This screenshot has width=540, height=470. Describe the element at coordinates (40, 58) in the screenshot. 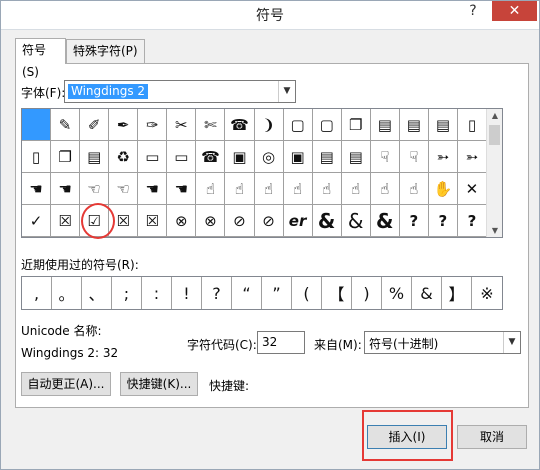

I see `tab-symbols: 符号(S)` at that location.